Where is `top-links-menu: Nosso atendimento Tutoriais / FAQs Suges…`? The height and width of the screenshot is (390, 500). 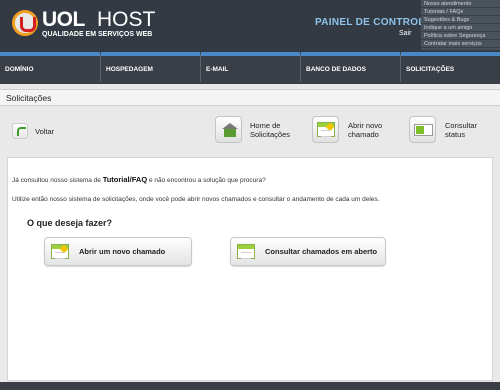 top-links-menu: Nosso atendimento Tutoriais / FAQs Suges… is located at coordinates (460, 25).